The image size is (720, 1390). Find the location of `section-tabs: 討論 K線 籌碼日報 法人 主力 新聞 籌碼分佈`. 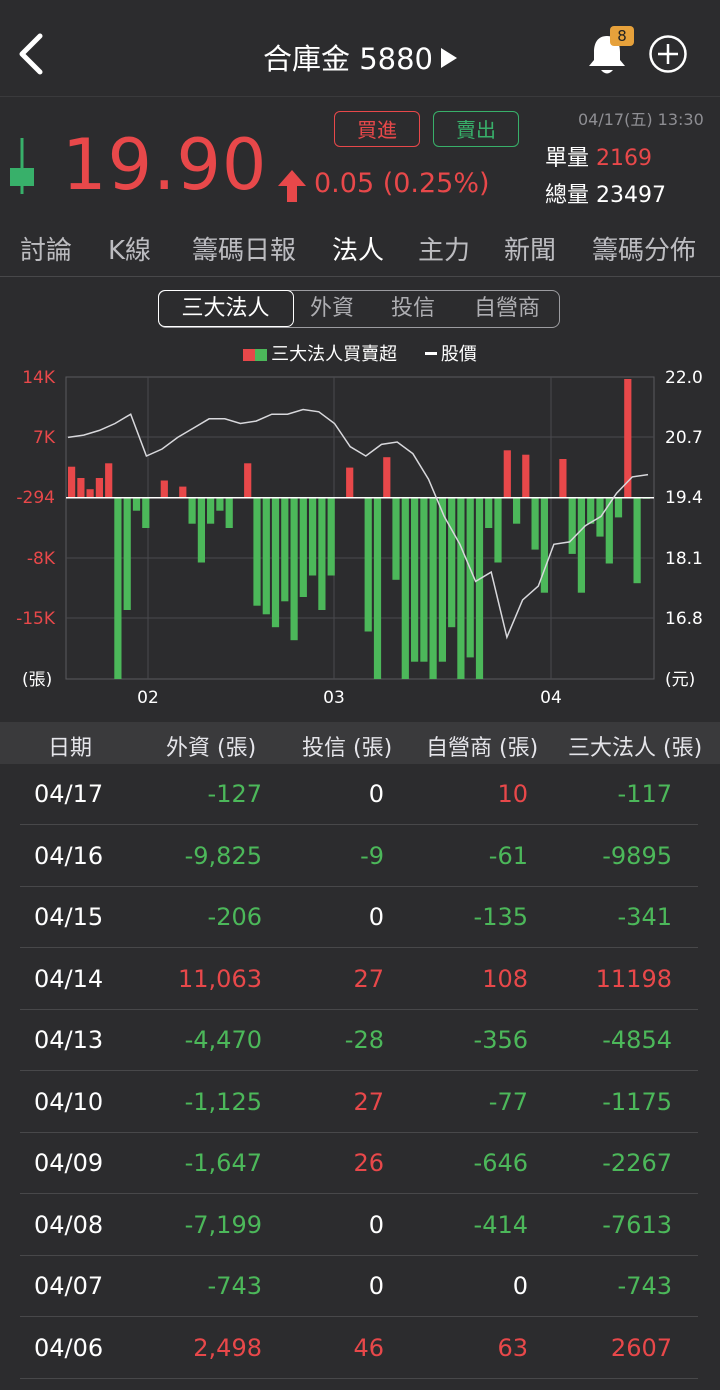

section-tabs: 討論 K線 籌碼日報 法人 主力 新聞 籌碼分佈 is located at coordinates (360, 245).